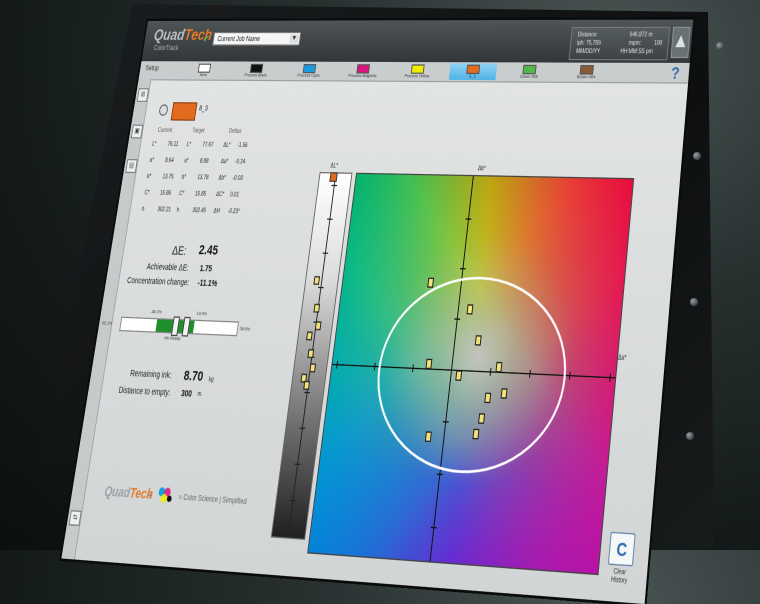  What do you see at coordinates (194, 377) in the screenshot?
I see `remaining-ink-value: 8.70` at bounding box center [194, 377].